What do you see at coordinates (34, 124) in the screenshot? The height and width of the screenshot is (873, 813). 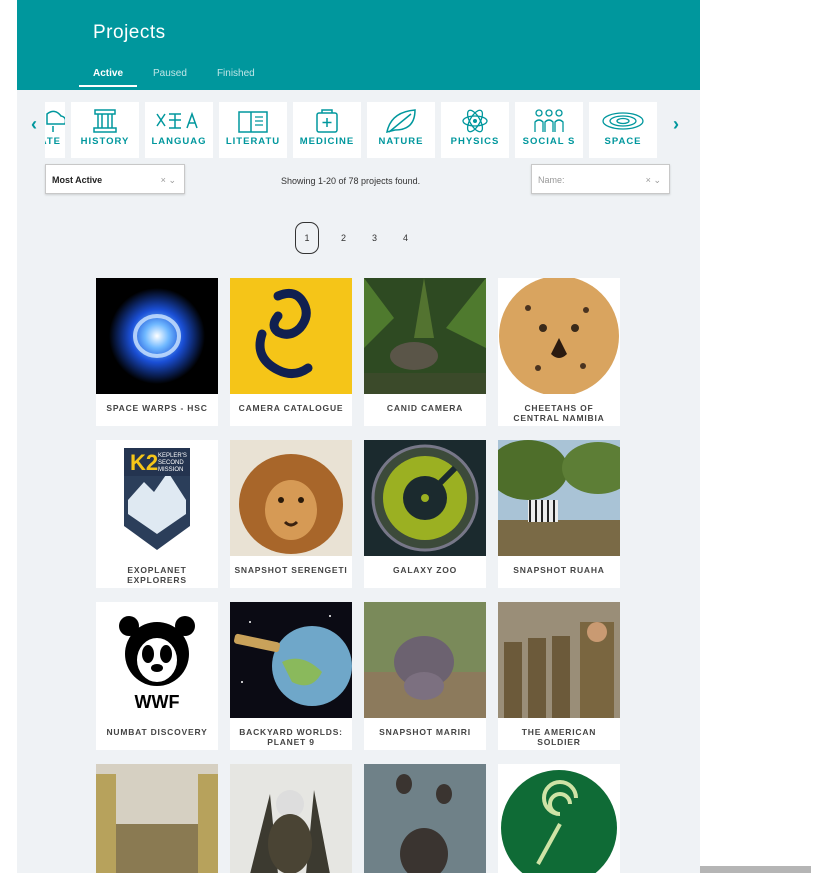 I see `disciplines-prev-button: ‹` at bounding box center [34, 124].